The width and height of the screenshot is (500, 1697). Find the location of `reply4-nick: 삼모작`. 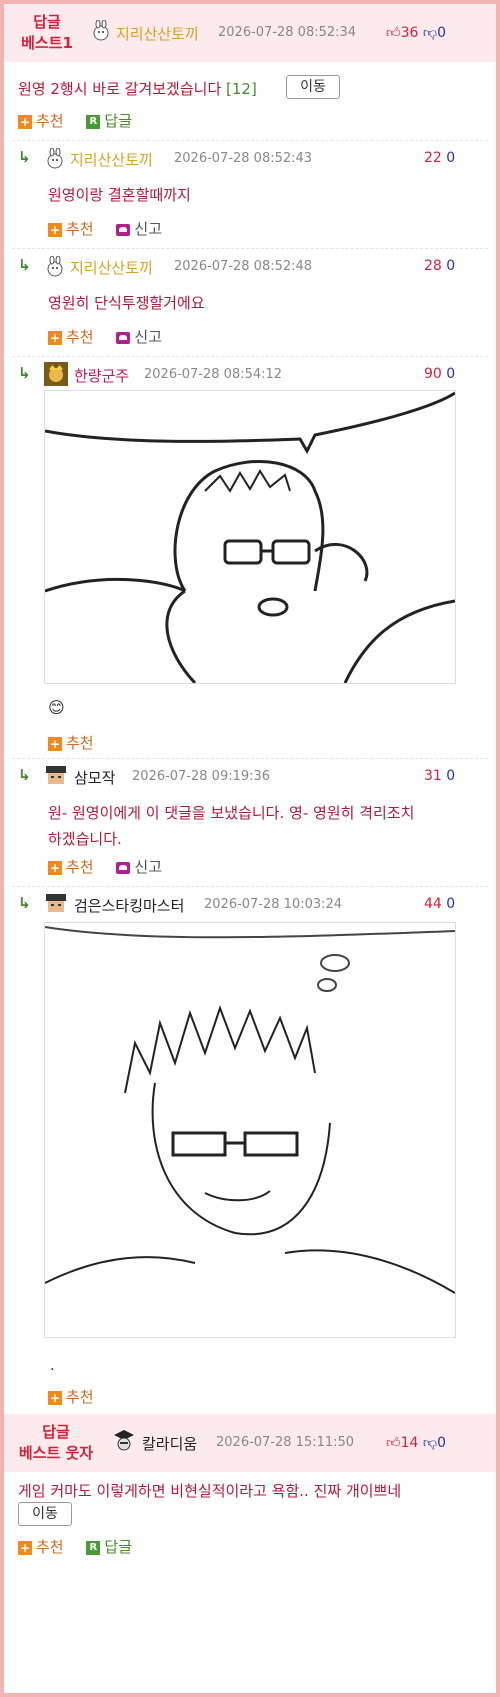

reply4-nick: 삼모작 is located at coordinates (94, 777).